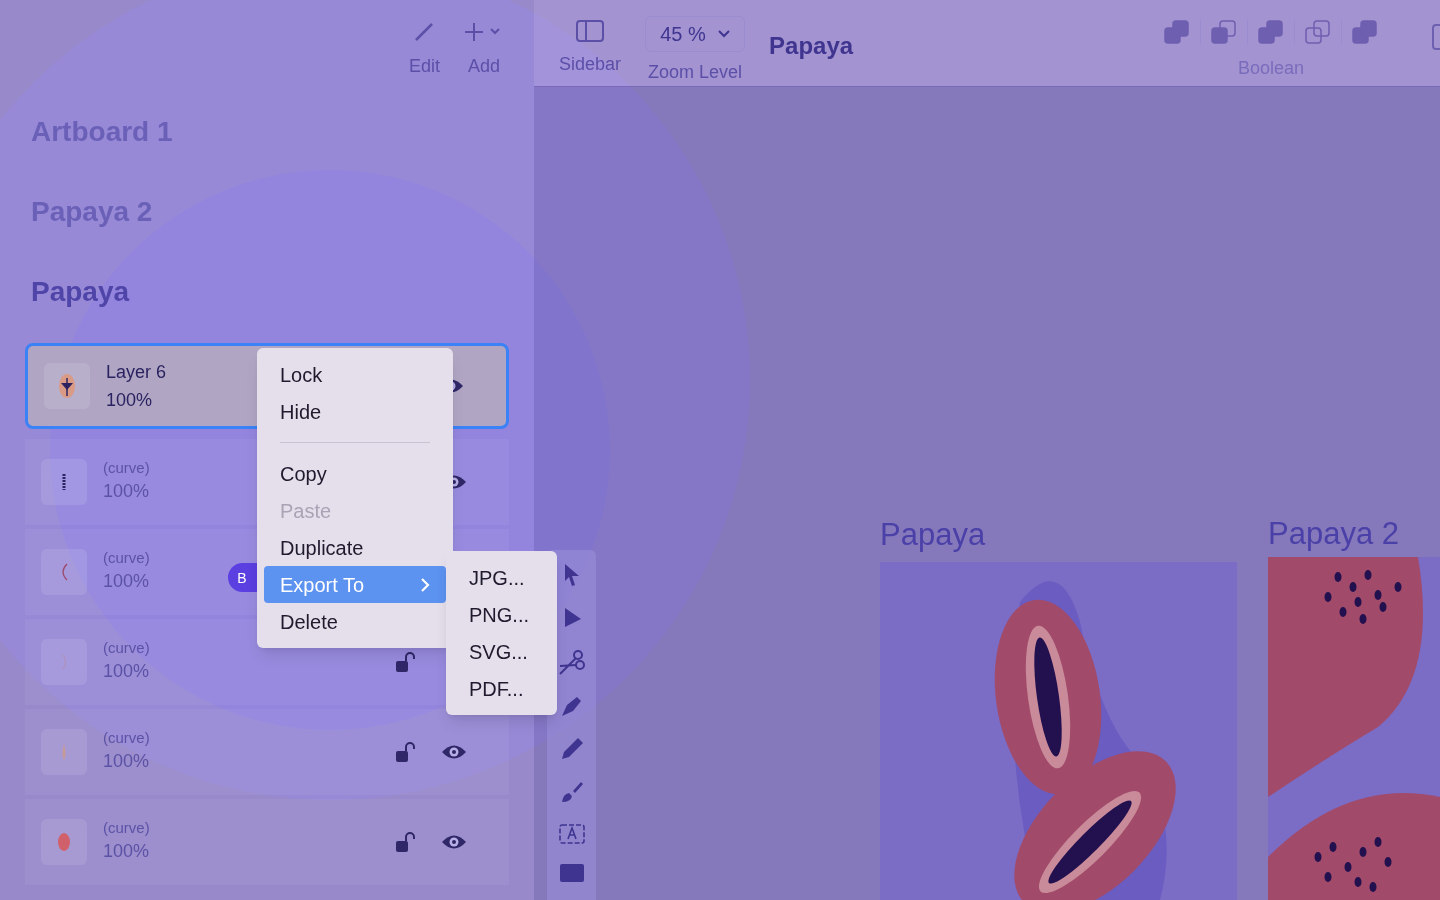 This screenshot has width=1440, height=900. I want to click on zoom-label: Zoom Level, so click(695, 72).